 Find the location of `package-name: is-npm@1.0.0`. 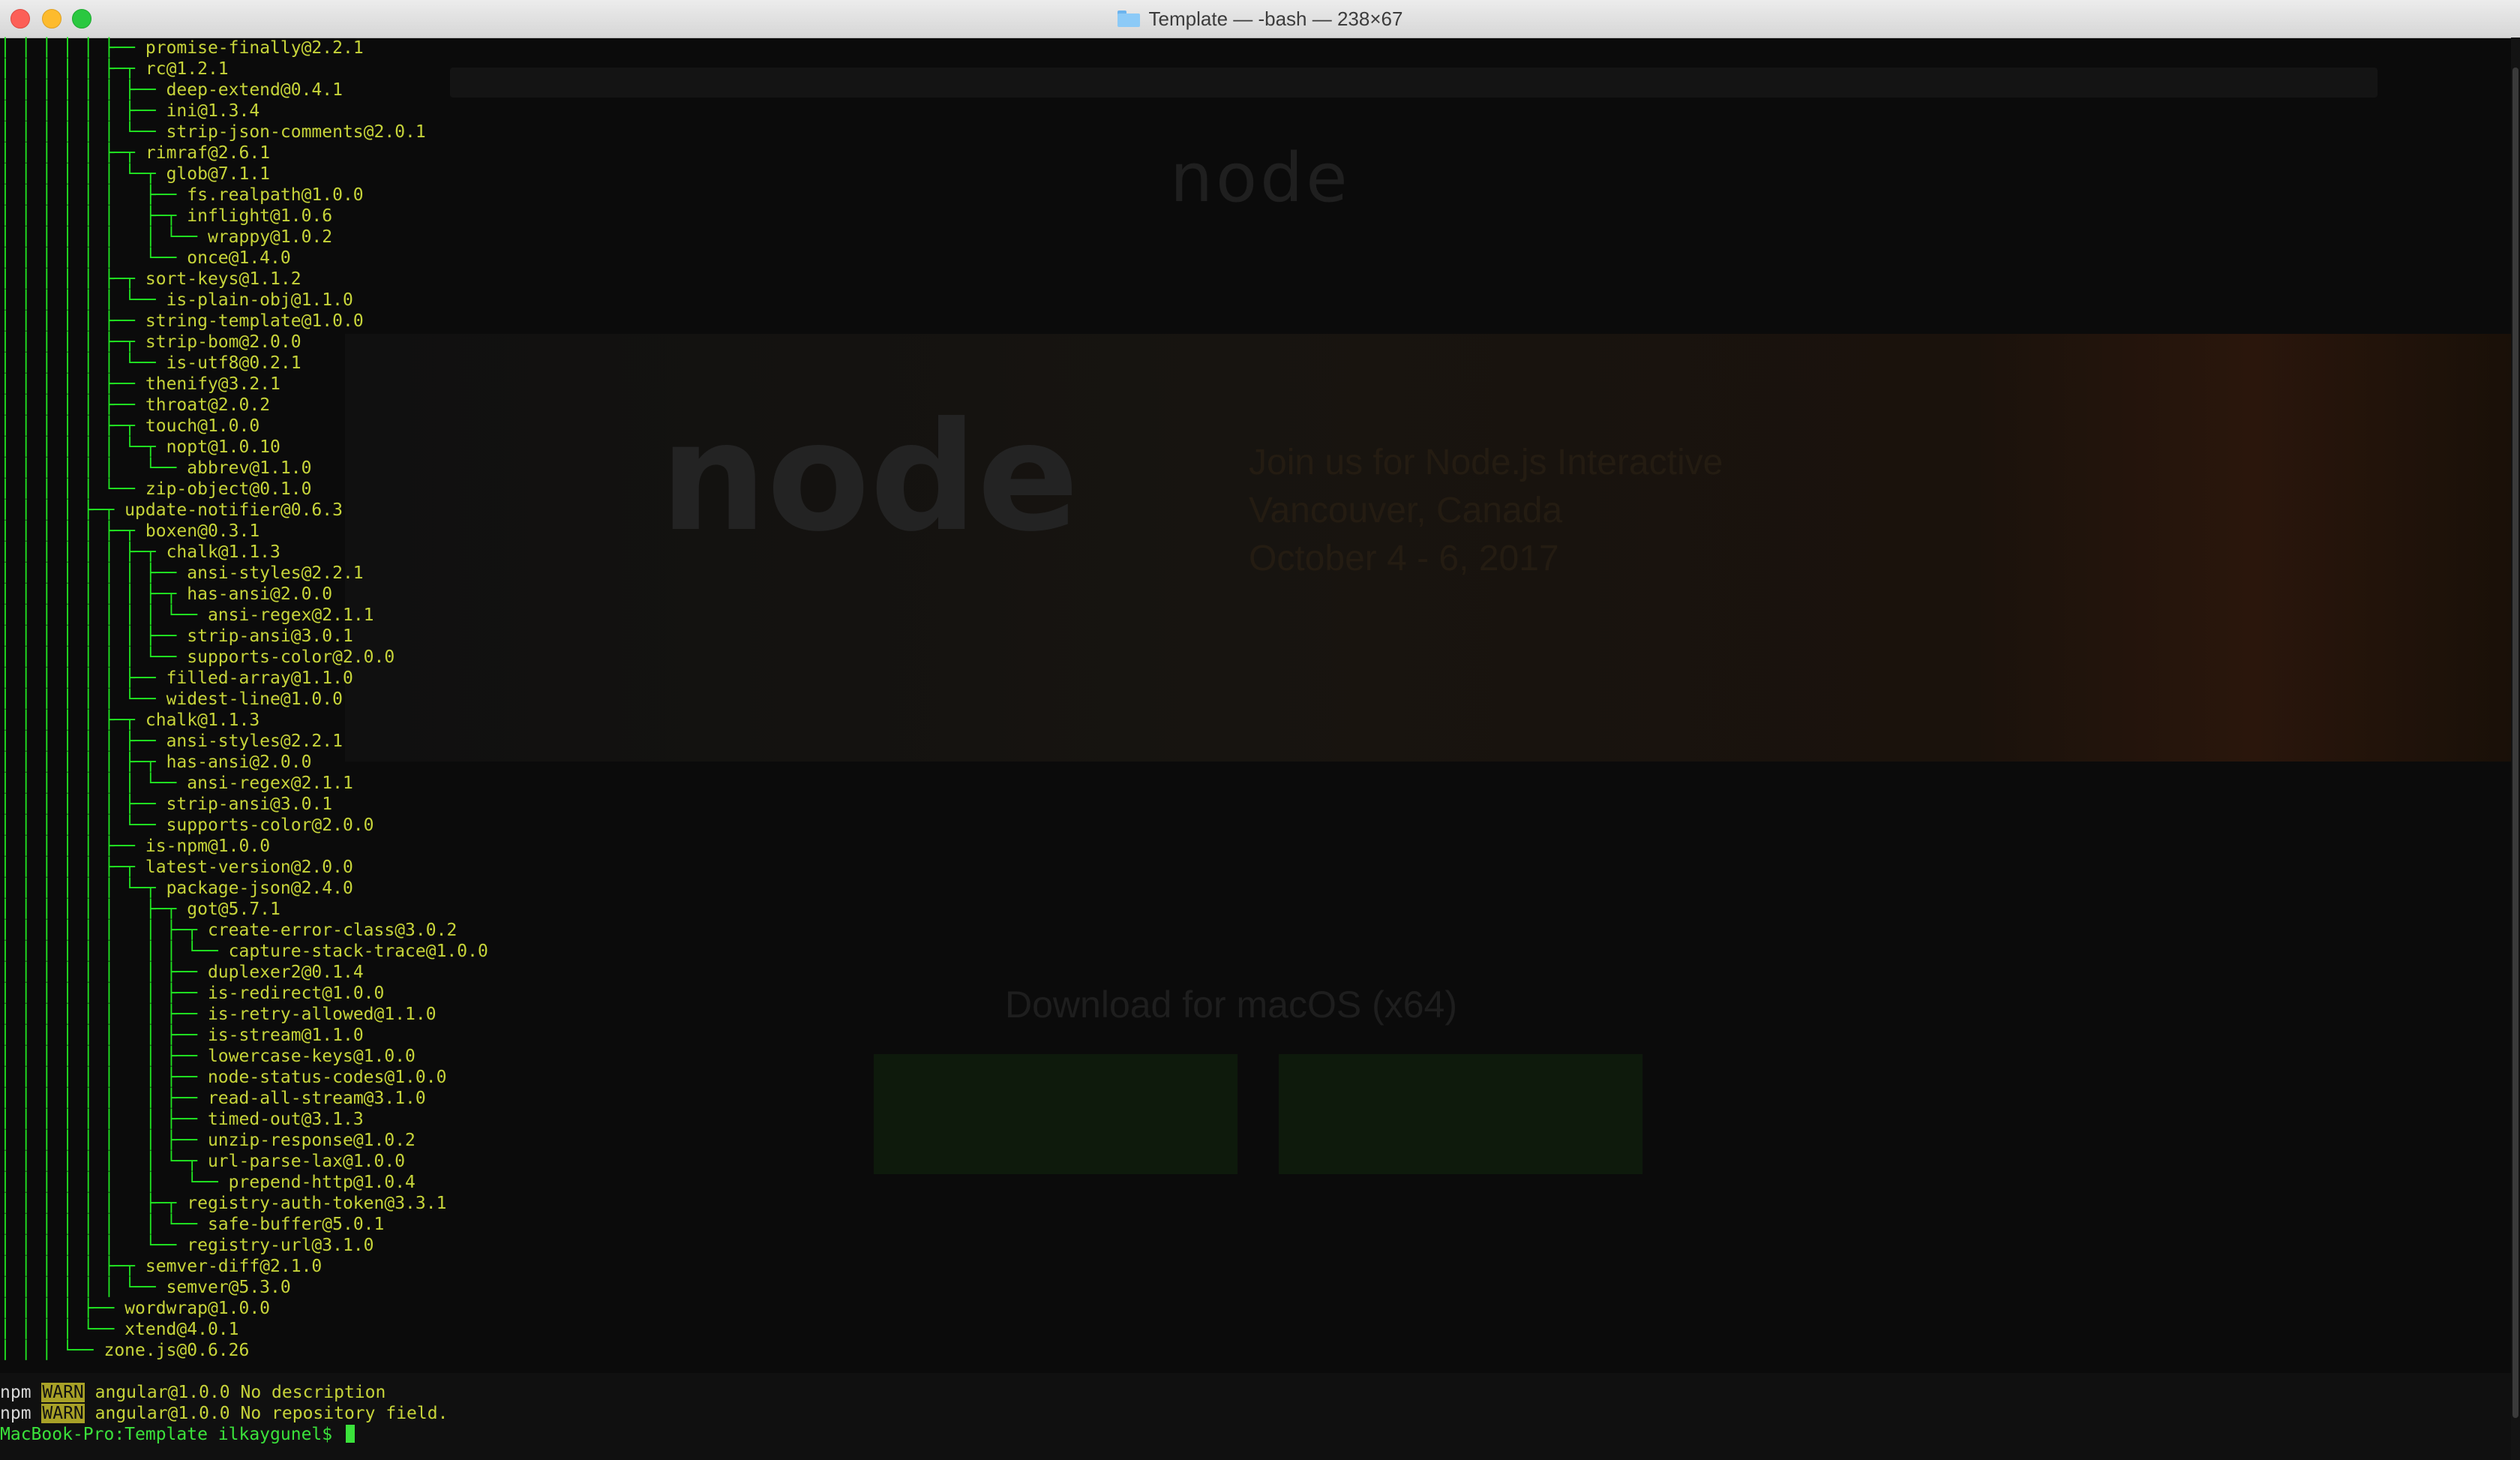

package-name: is-npm@1.0.0 is located at coordinates (208, 846).